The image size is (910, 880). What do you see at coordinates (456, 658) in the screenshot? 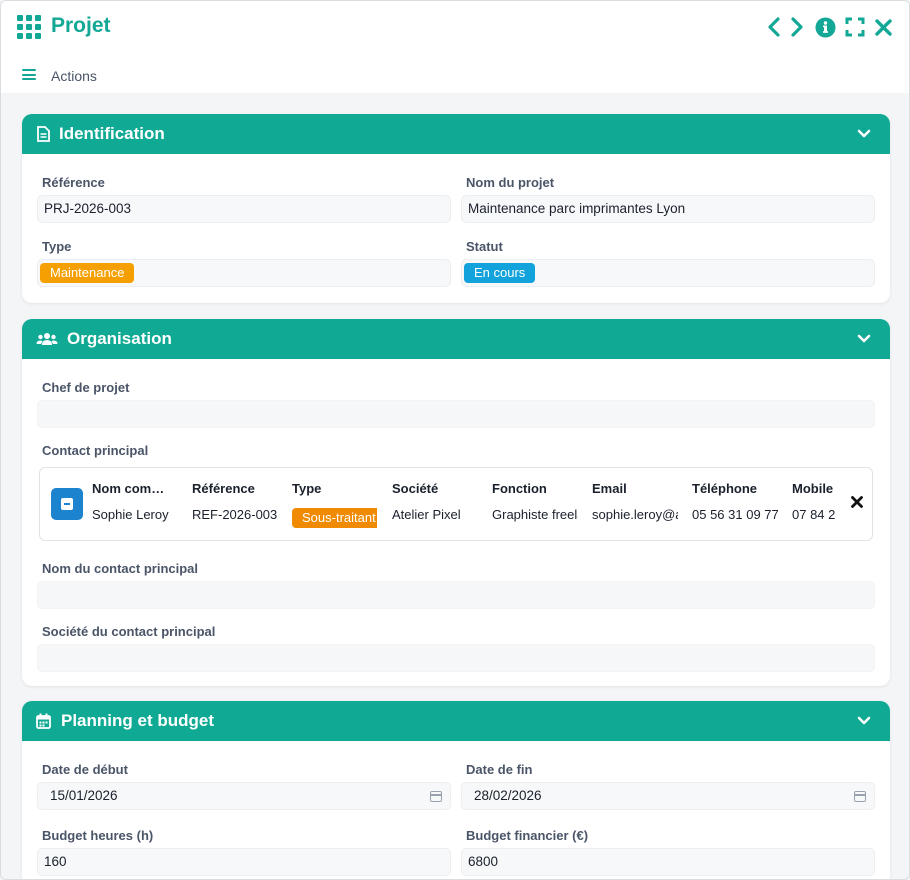
I see `main-contact-company-field` at bounding box center [456, 658].